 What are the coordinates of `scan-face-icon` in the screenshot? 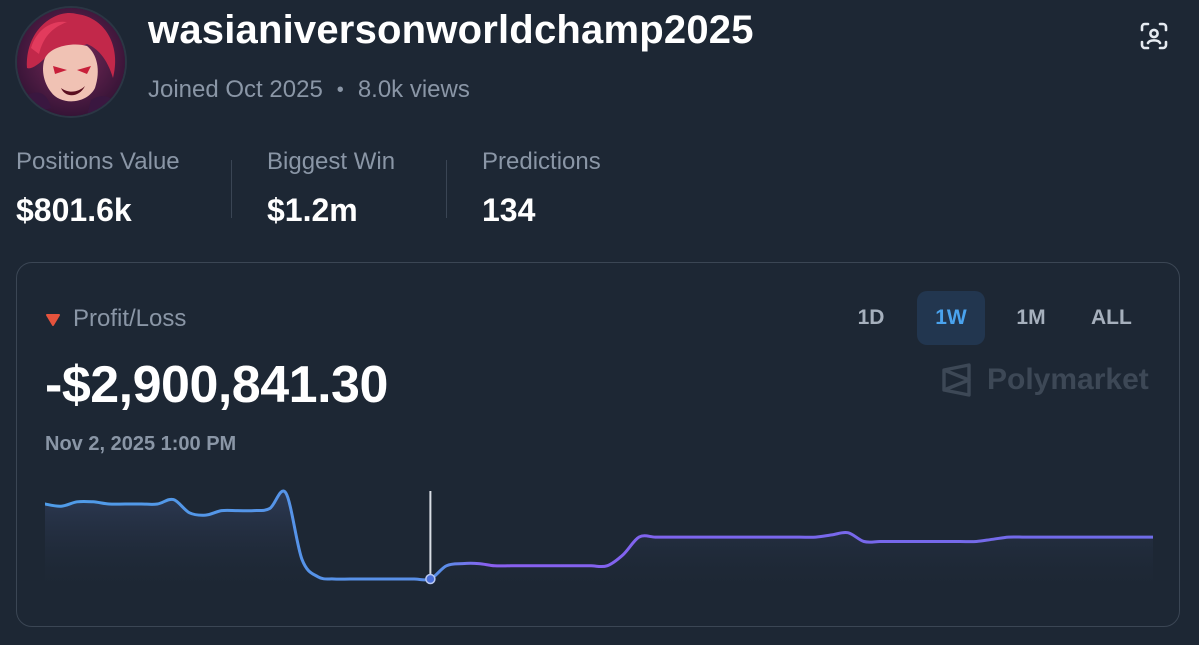 It's located at (1154, 36).